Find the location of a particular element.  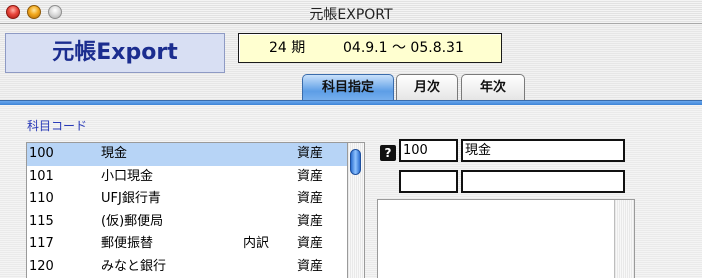

list-item: 100 現金 資産 is located at coordinates (187, 154).